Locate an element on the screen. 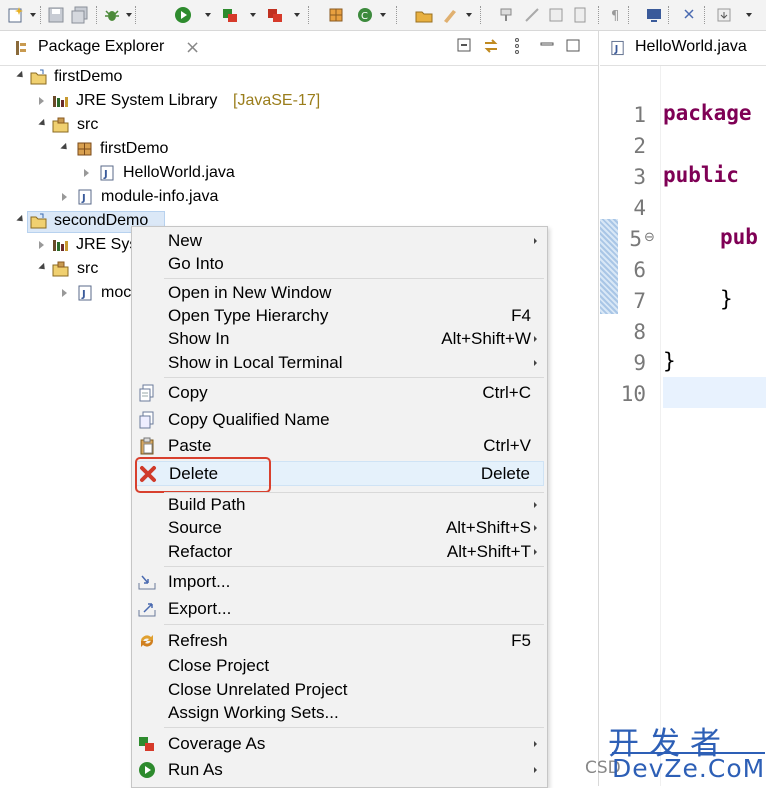  new-class-icon: C is located at coordinates (365, 15).